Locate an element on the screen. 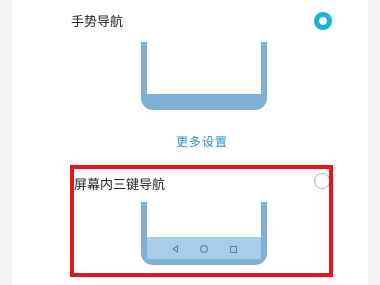 Image resolution: width=380 pixels, height=285 pixels. back-triangle-icon is located at coordinates (174, 249).